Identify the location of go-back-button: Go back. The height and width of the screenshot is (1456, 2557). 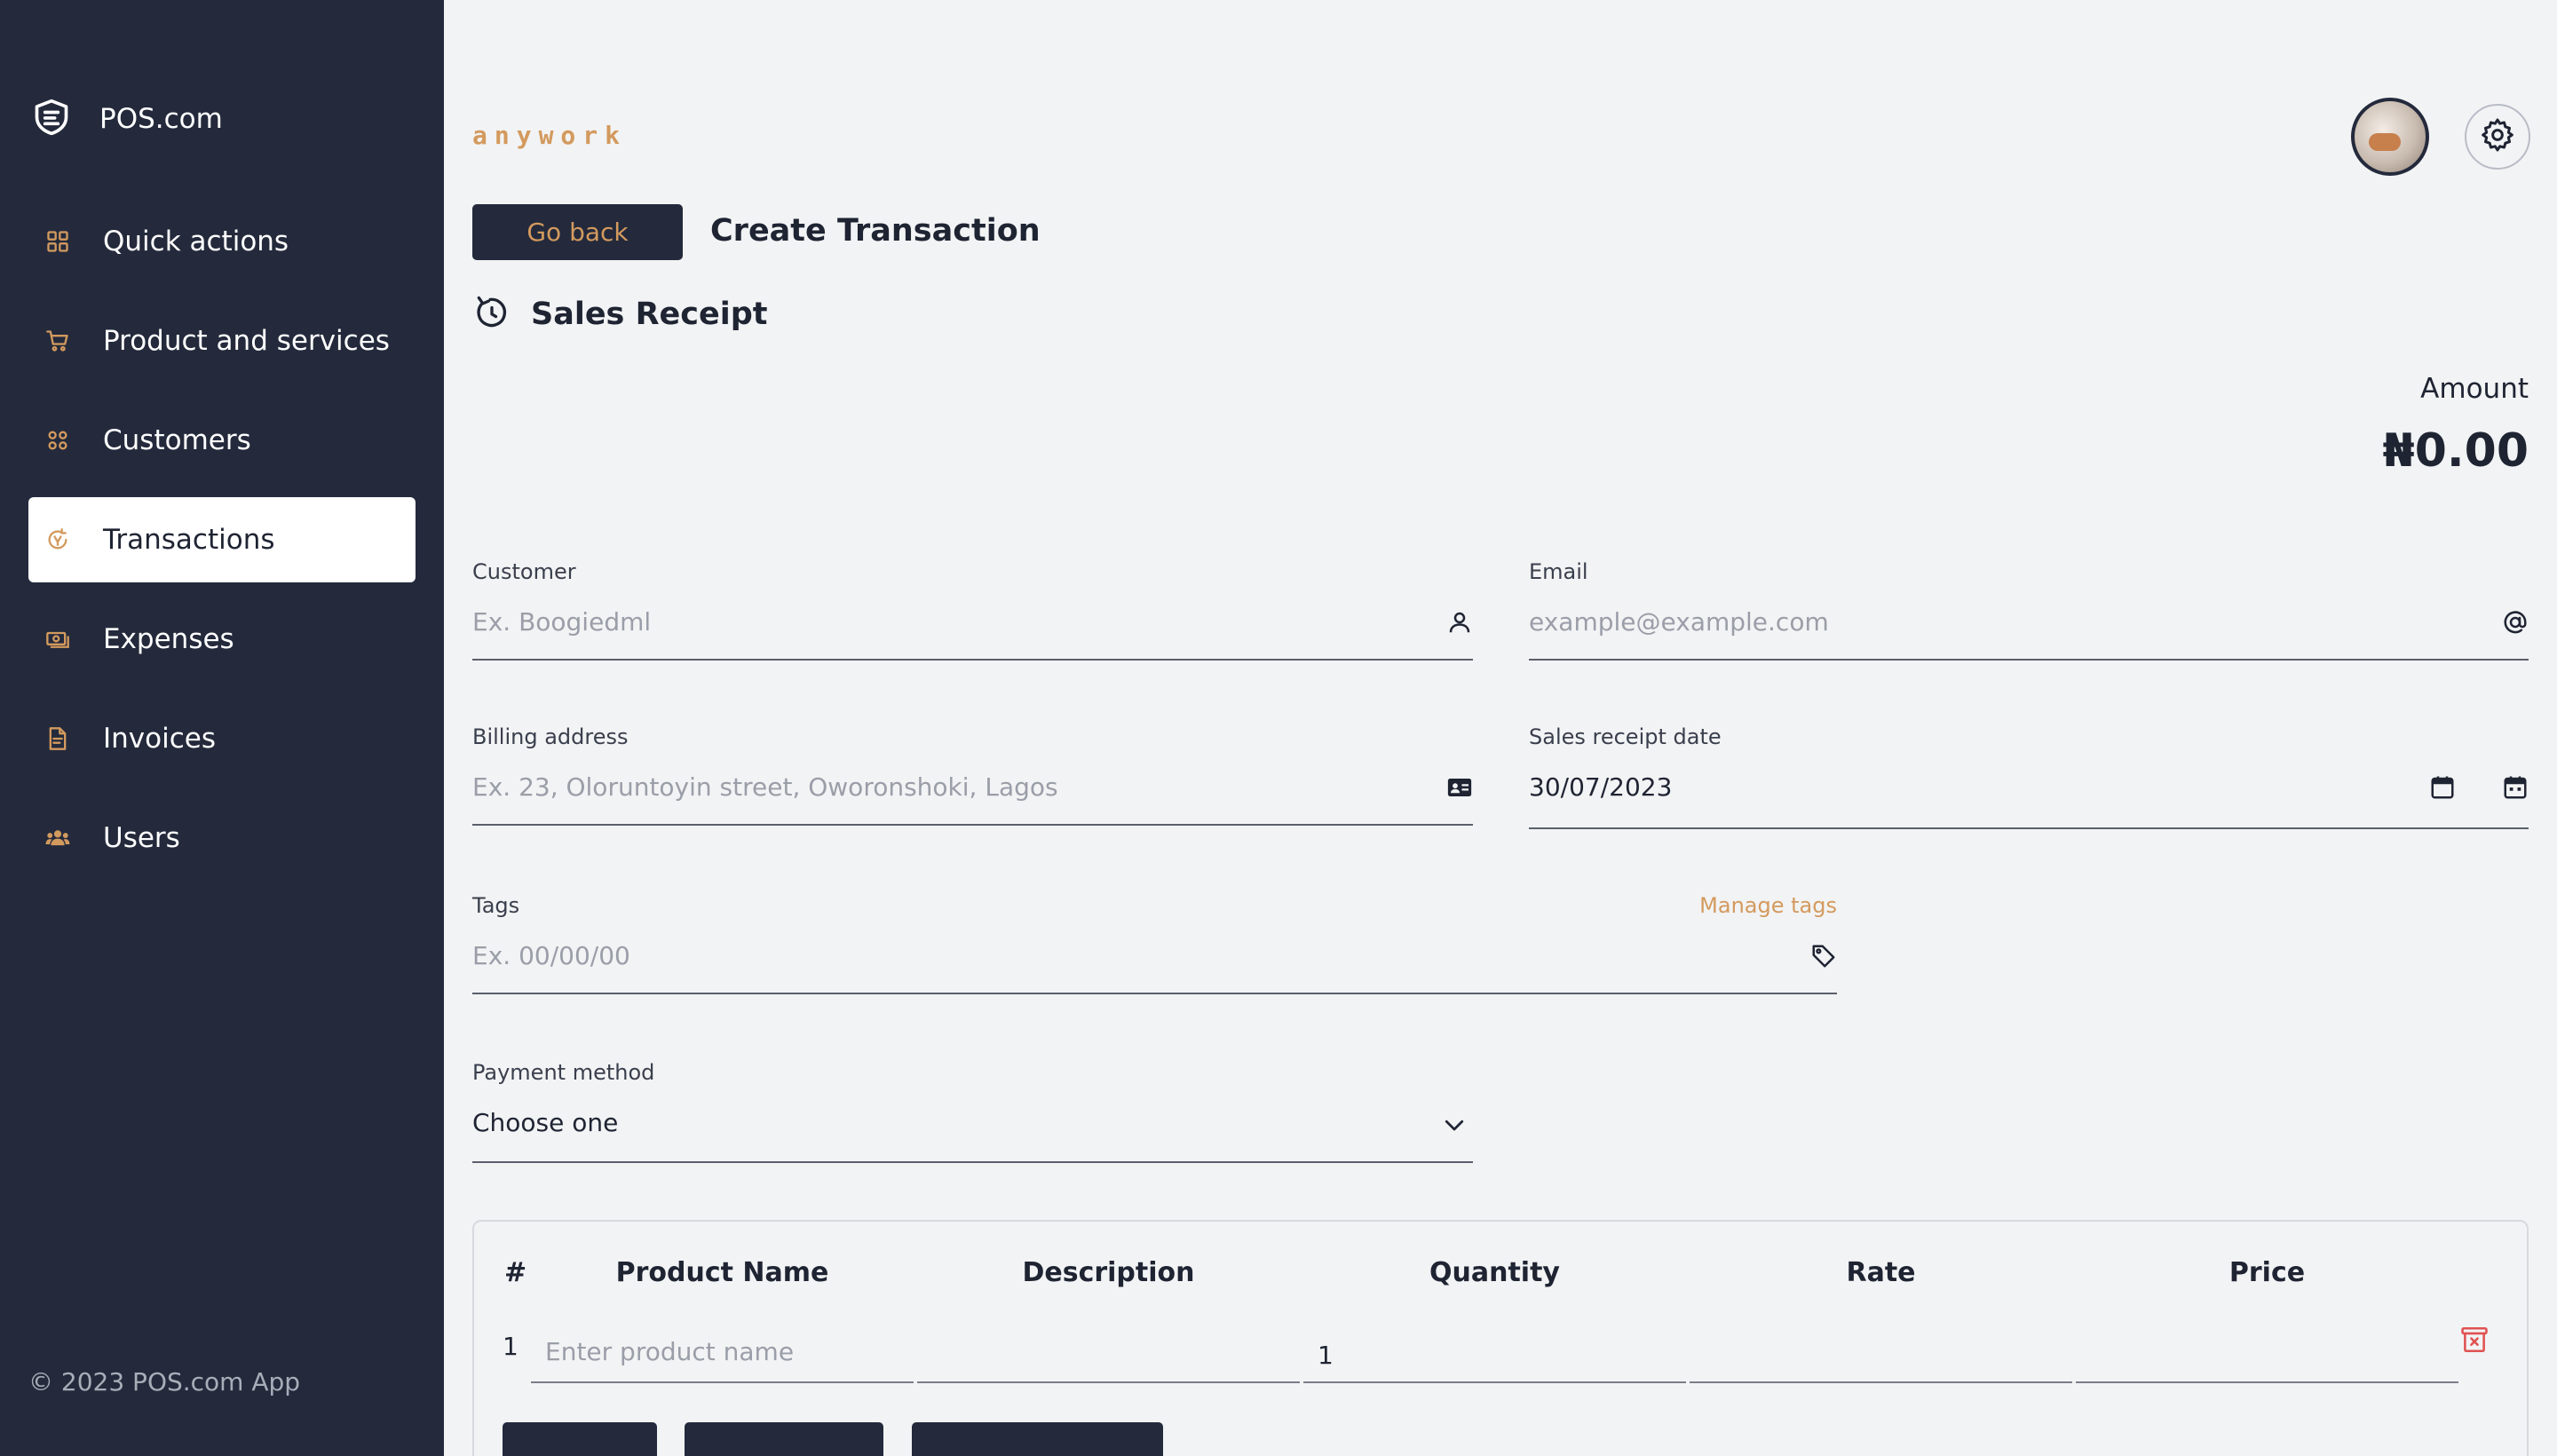
(577, 232).